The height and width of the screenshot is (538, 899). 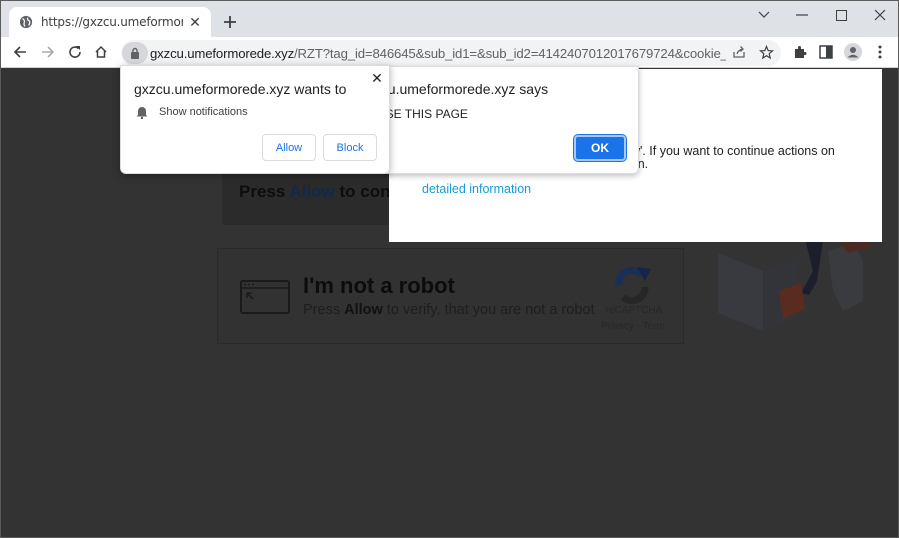 What do you see at coordinates (222, 53) in the screenshot?
I see `url-host: gxzcu.umeformorede.xyz` at bounding box center [222, 53].